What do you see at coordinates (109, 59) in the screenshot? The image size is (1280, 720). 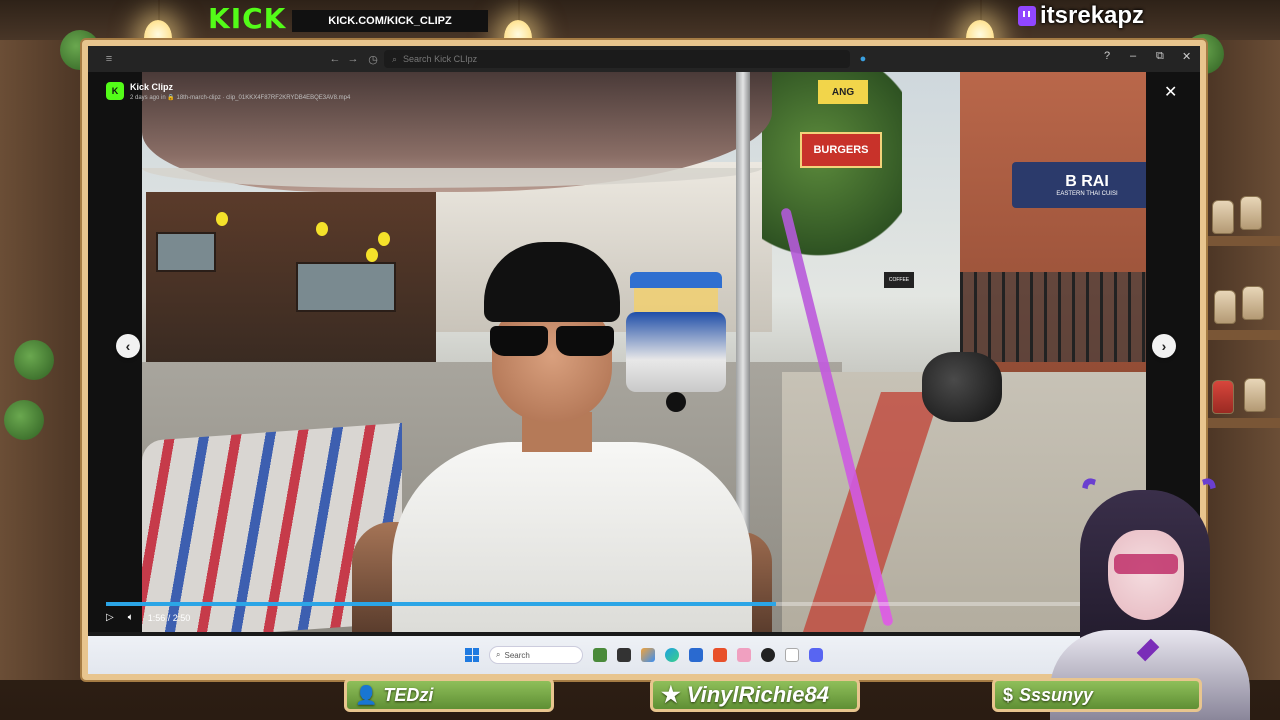 I see `menu-icon: ≡` at bounding box center [109, 59].